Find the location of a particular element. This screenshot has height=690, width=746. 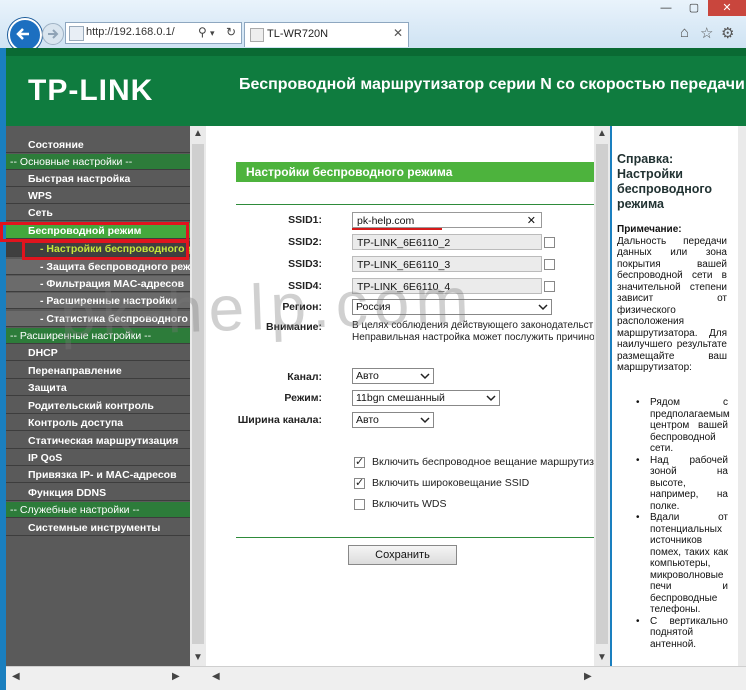

search-icon: ⚲ is located at coordinates (202, 32).